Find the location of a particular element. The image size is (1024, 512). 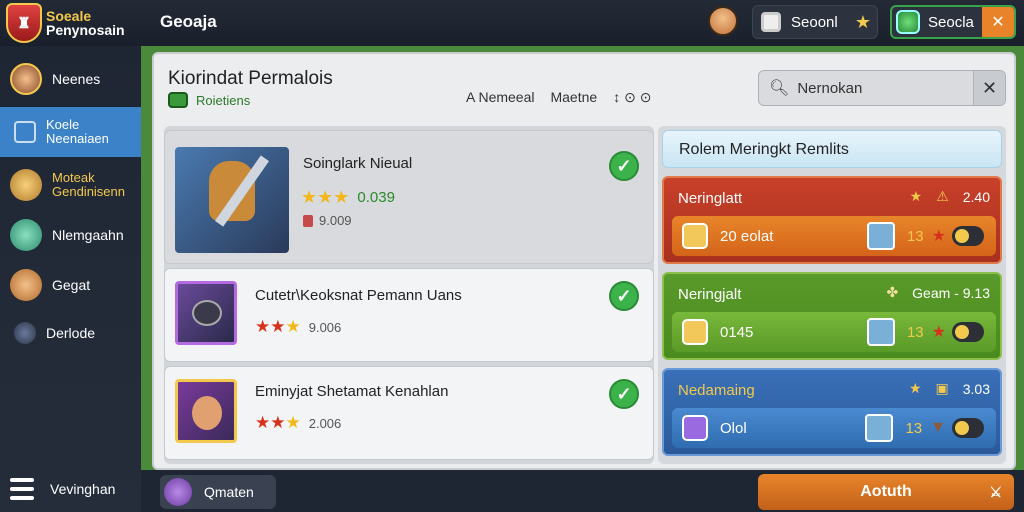

item-rating: ★★ ★ 9.006 is located at coordinates (298, 326).